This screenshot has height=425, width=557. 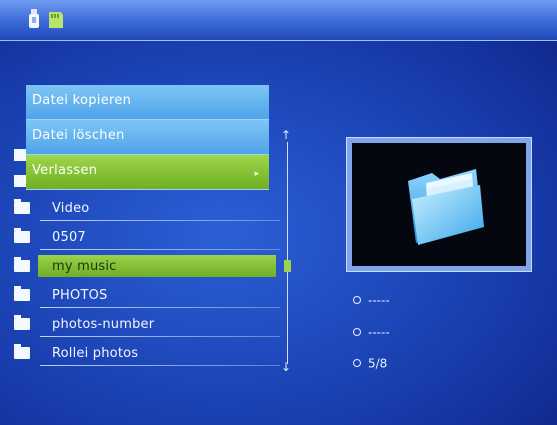 What do you see at coordinates (147, 102) in the screenshot?
I see `menu-item-copy-file: Datei kopieren` at bounding box center [147, 102].